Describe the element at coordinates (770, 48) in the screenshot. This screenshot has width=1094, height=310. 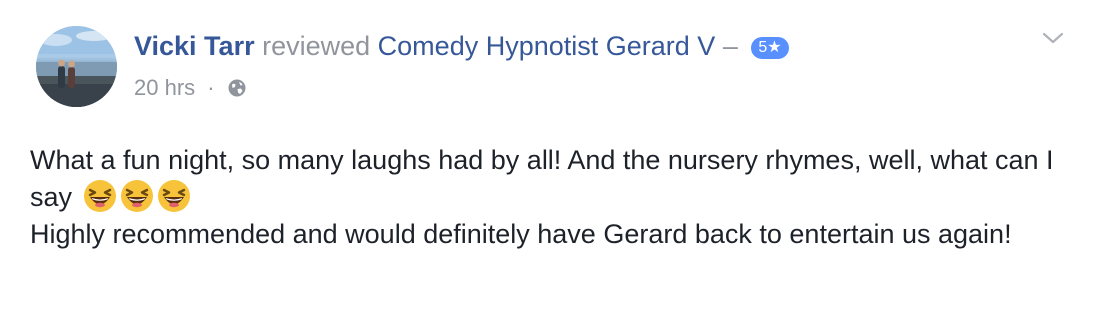
I see `rating-badge: 5★` at that location.